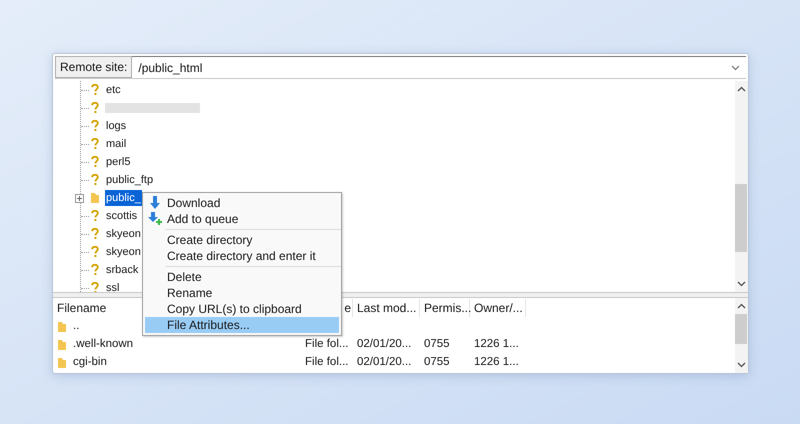 Image resolution: width=800 pixels, height=424 pixels. Describe the element at coordinates (439, 67) in the screenshot. I see `remote-site-field: /public_html` at that location.